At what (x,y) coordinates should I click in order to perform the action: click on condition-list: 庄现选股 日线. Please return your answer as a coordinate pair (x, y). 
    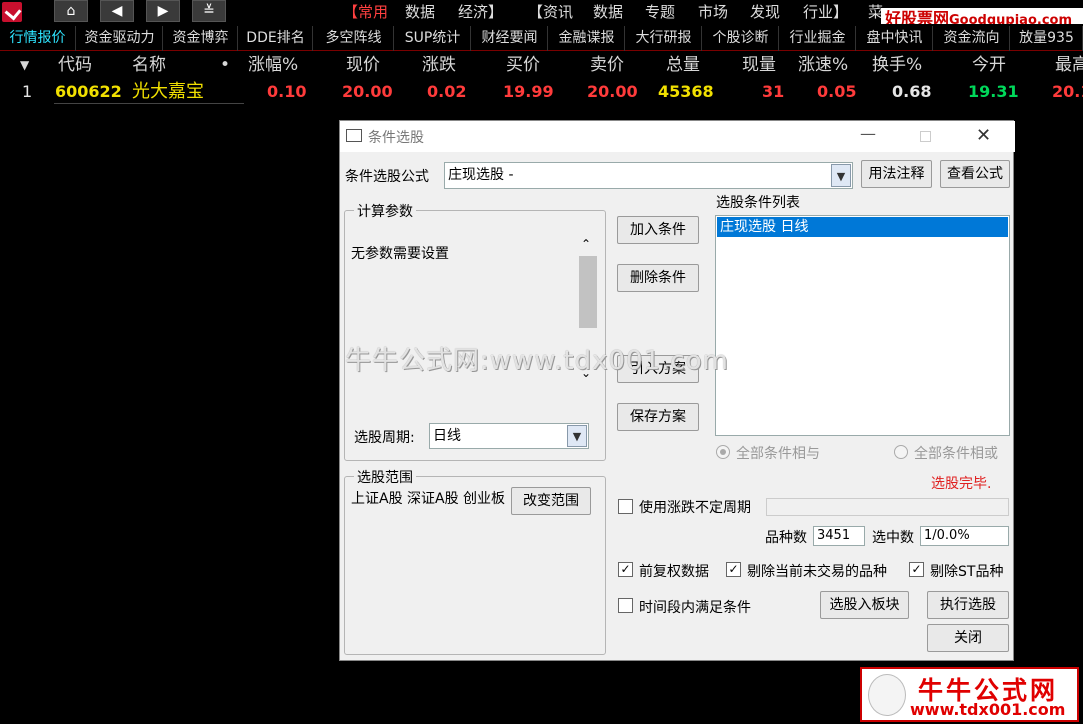
    Looking at the image, I should click on (862, 325).